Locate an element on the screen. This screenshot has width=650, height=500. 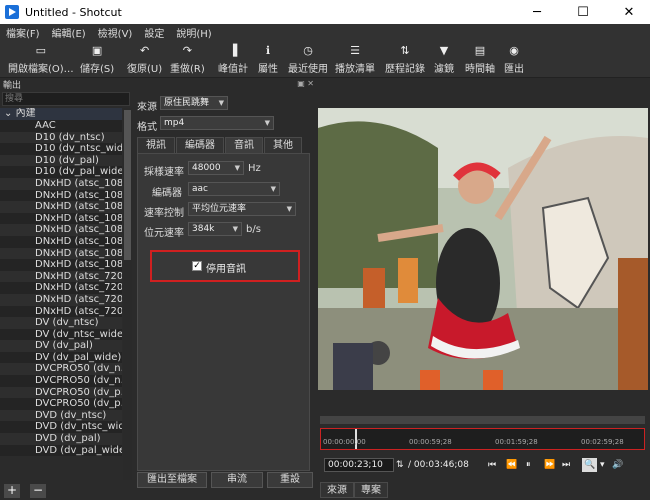
export-button: ◉ 匯出 is located at coordinates (514, 59).